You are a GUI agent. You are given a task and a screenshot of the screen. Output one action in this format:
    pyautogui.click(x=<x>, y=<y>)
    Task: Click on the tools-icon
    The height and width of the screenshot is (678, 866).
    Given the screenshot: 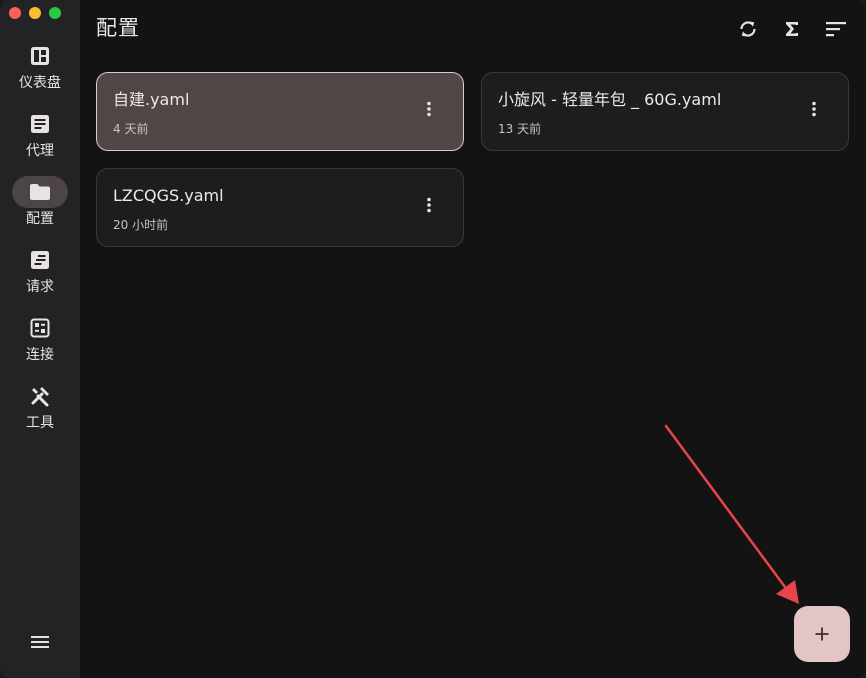 What is the action you would take?
    pyautogui.click(x=40, y=397)
    